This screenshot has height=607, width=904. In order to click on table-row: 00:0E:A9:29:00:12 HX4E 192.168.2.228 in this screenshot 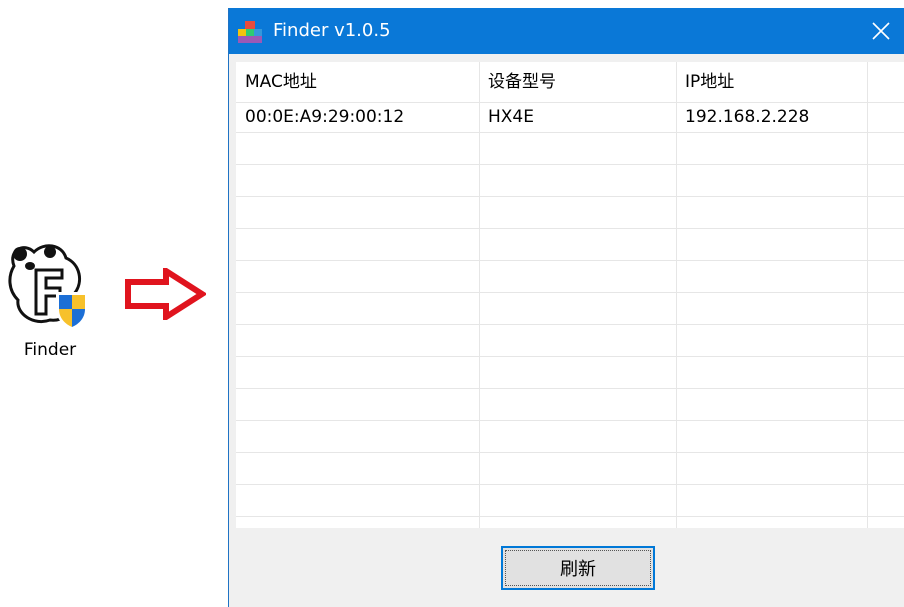, I will do `click(570, 117)`.